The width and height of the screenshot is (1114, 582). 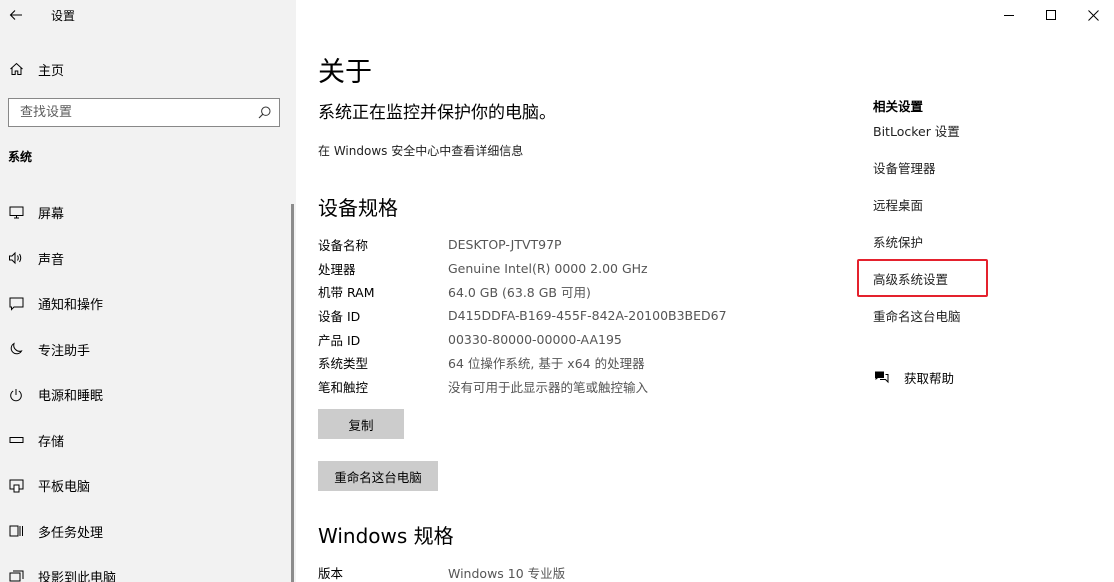 I want to click on sidebar-item-storage: 存储, so click(x=148, y=441).